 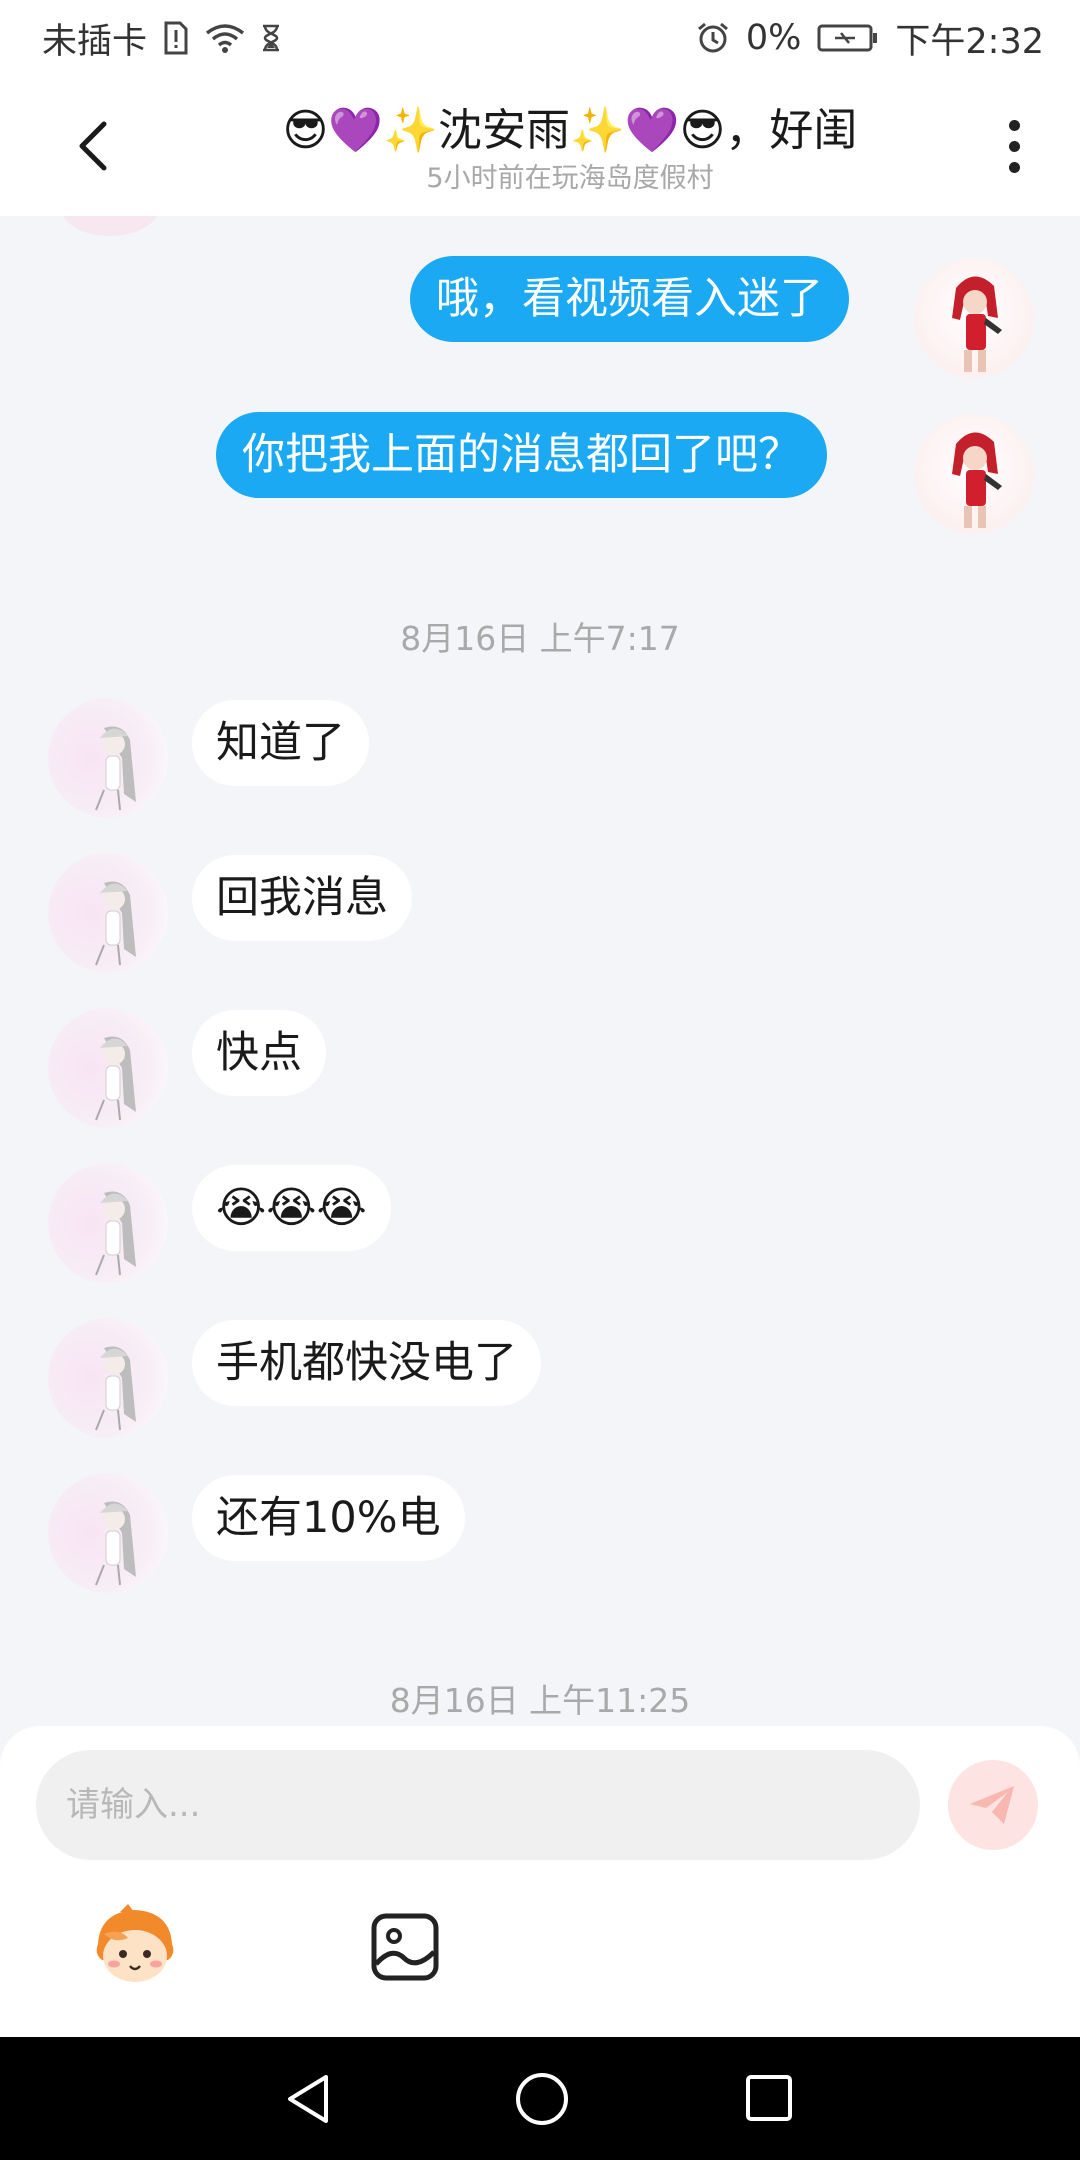 What do you see at coordinates (773, 38) in the screenshot?
I see `battery-percent: 0%` at bounding box center [773, 38].